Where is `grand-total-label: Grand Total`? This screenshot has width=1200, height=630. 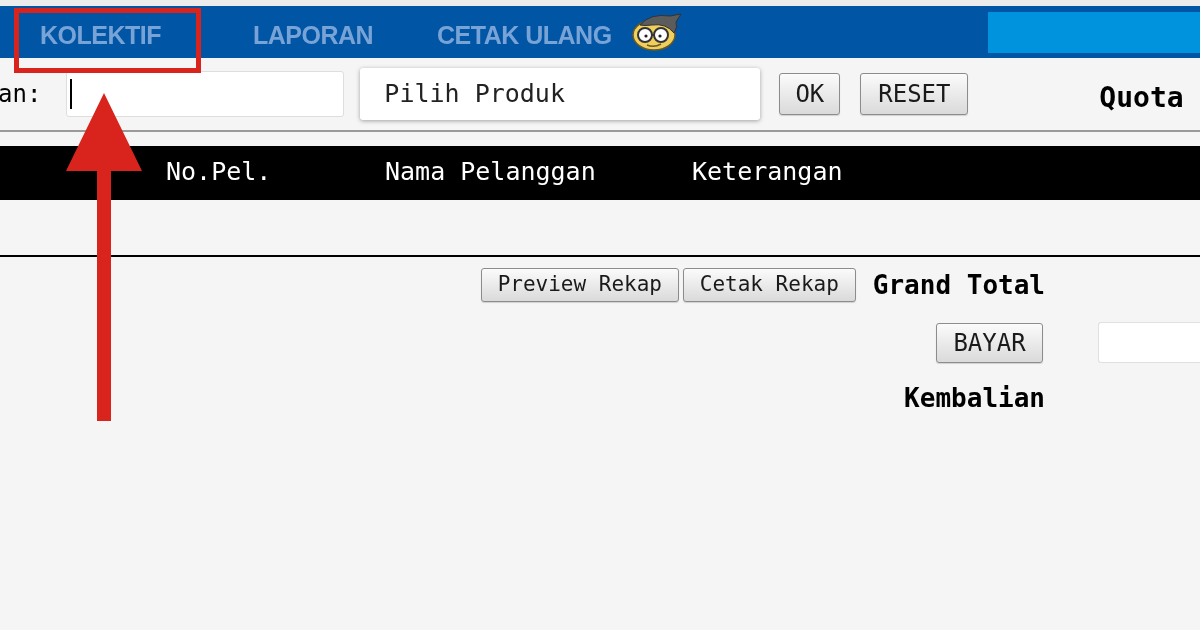
grand-total-label: Grand Total is located at coordinates (958, 285).